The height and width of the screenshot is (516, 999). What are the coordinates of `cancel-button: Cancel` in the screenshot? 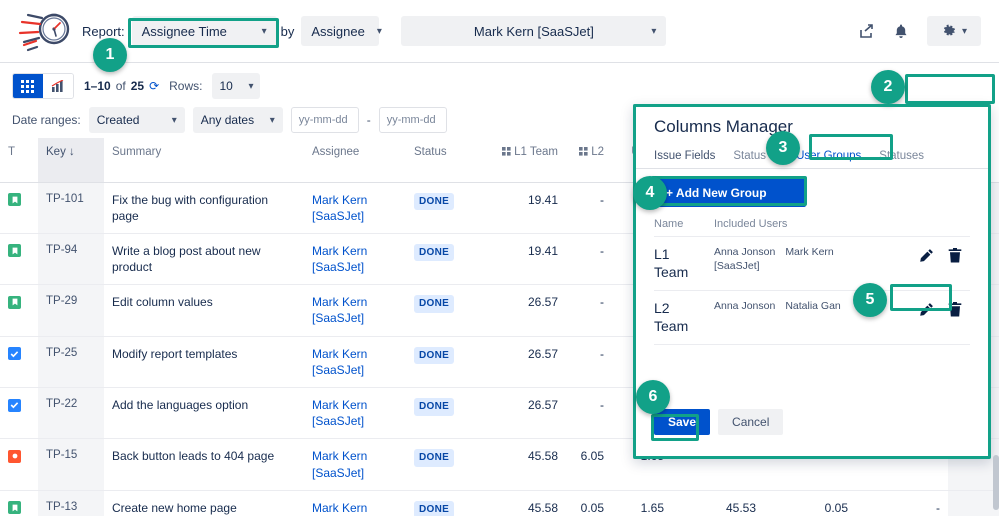 It's located at (751, 422).